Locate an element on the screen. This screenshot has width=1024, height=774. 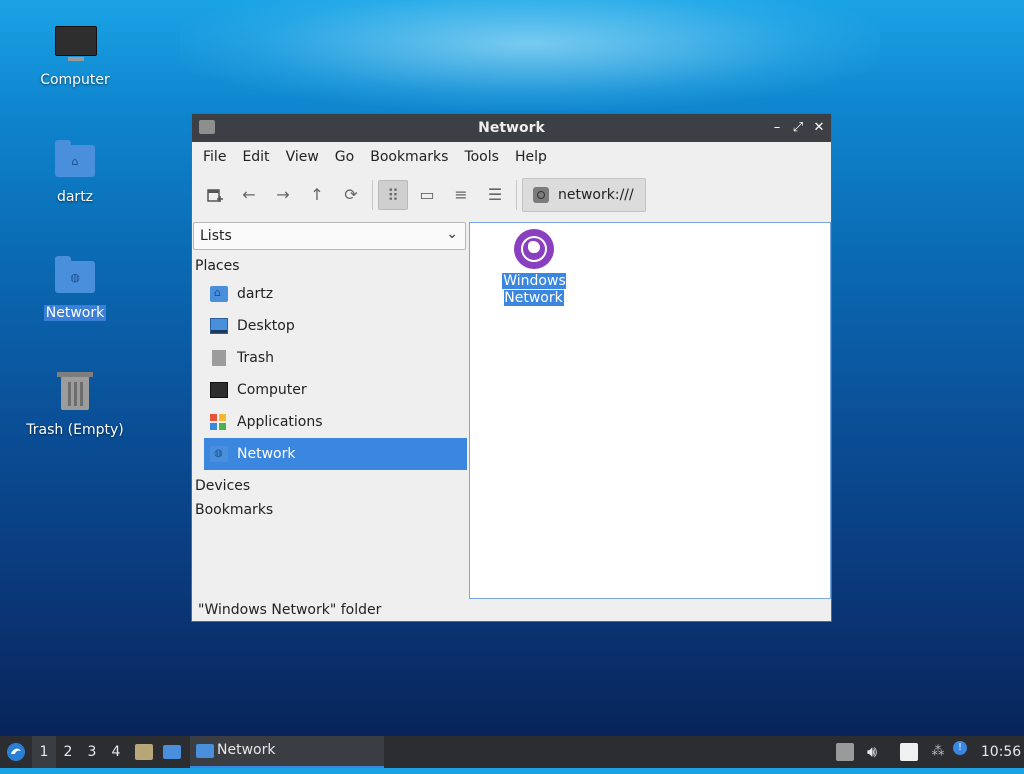
status-bar-text: "Windows Network" folder is located at coordinates (290, 610).